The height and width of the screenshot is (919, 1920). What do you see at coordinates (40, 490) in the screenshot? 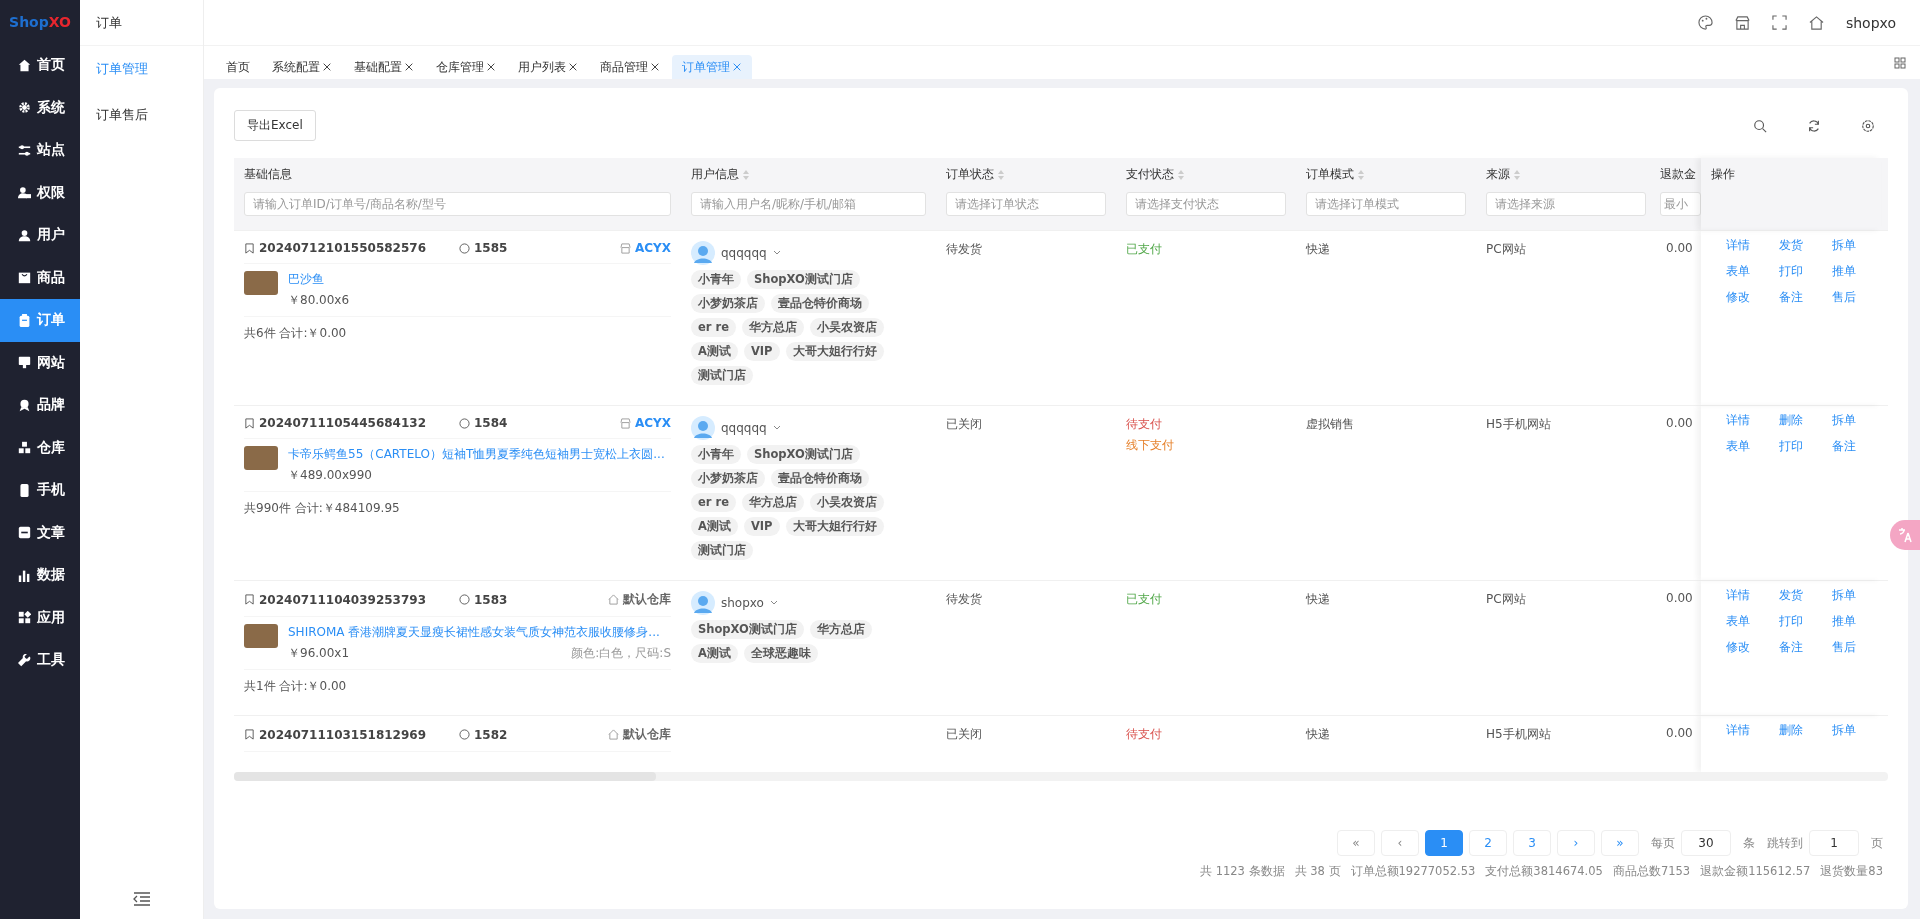
I see `sidebar-item: 手机` at bounding box center [40, 490].